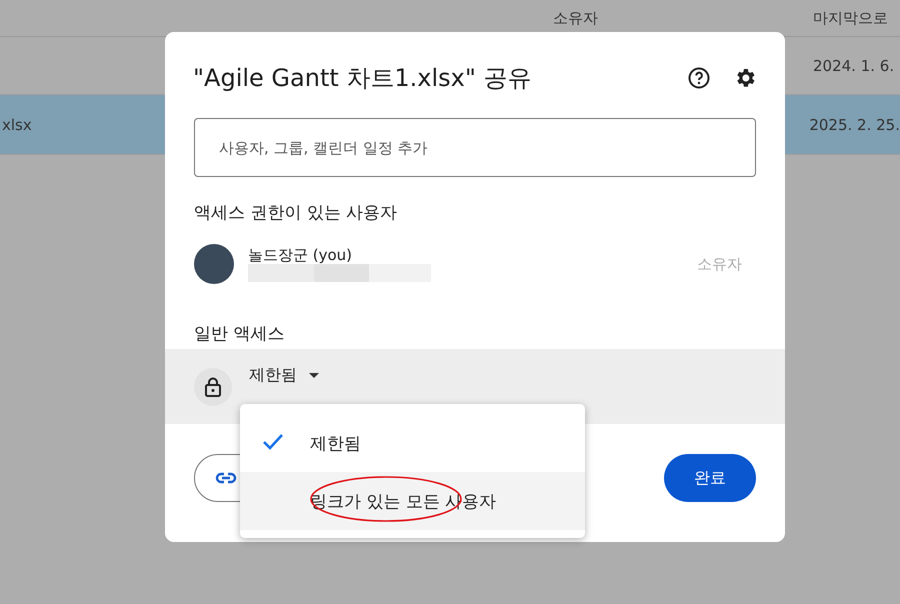  I want to click on dialog-title: "Agile Gantt 차트1.xlsx" 공유, so click(363, 78).